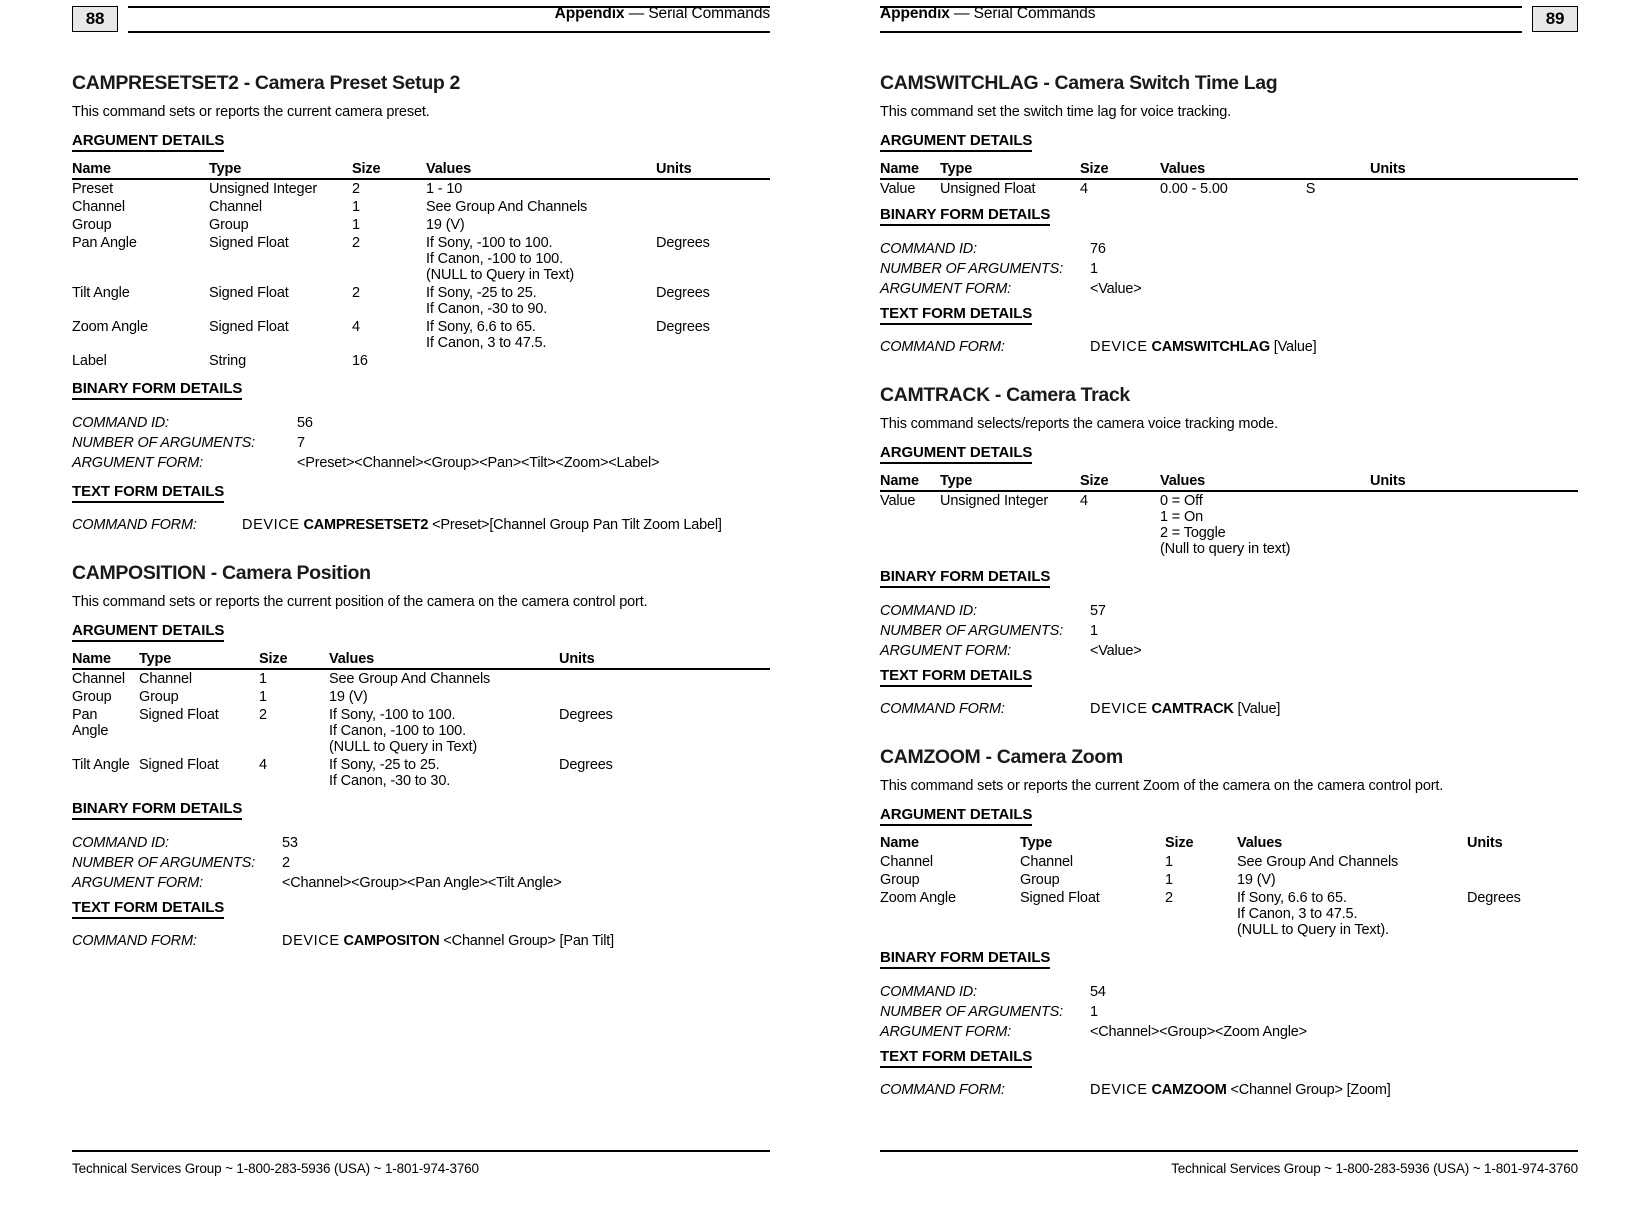 Image resolution: width=1650 pixels, height=1216 pixels. Describe the element at coordinates (93, 189) in the screenshot. I see `cell-name: Preset` at that location.